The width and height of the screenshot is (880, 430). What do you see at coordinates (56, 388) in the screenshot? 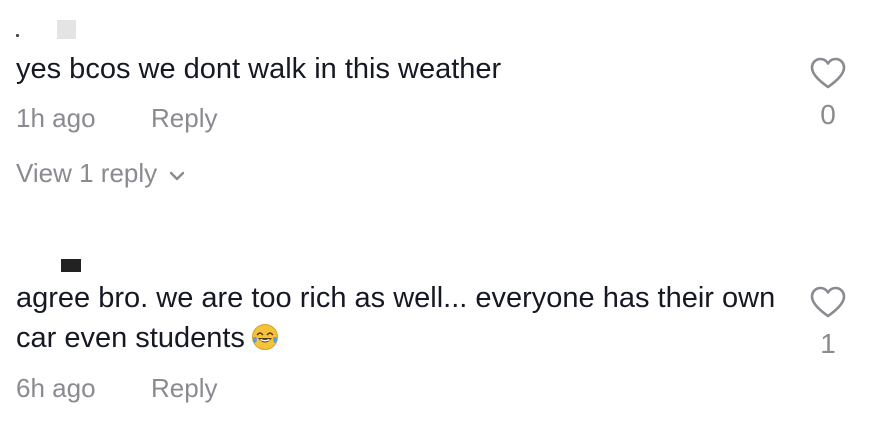
I see `comment-timestamp: 6h ago` at bounding box center [56, 388].